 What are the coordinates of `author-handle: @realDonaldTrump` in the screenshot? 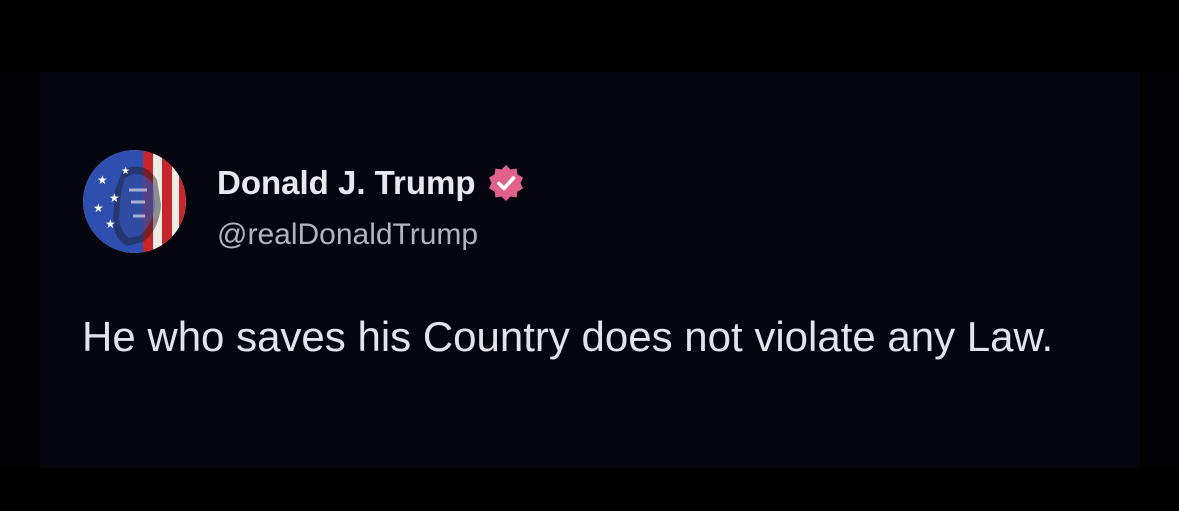 It's located at (347, 235).